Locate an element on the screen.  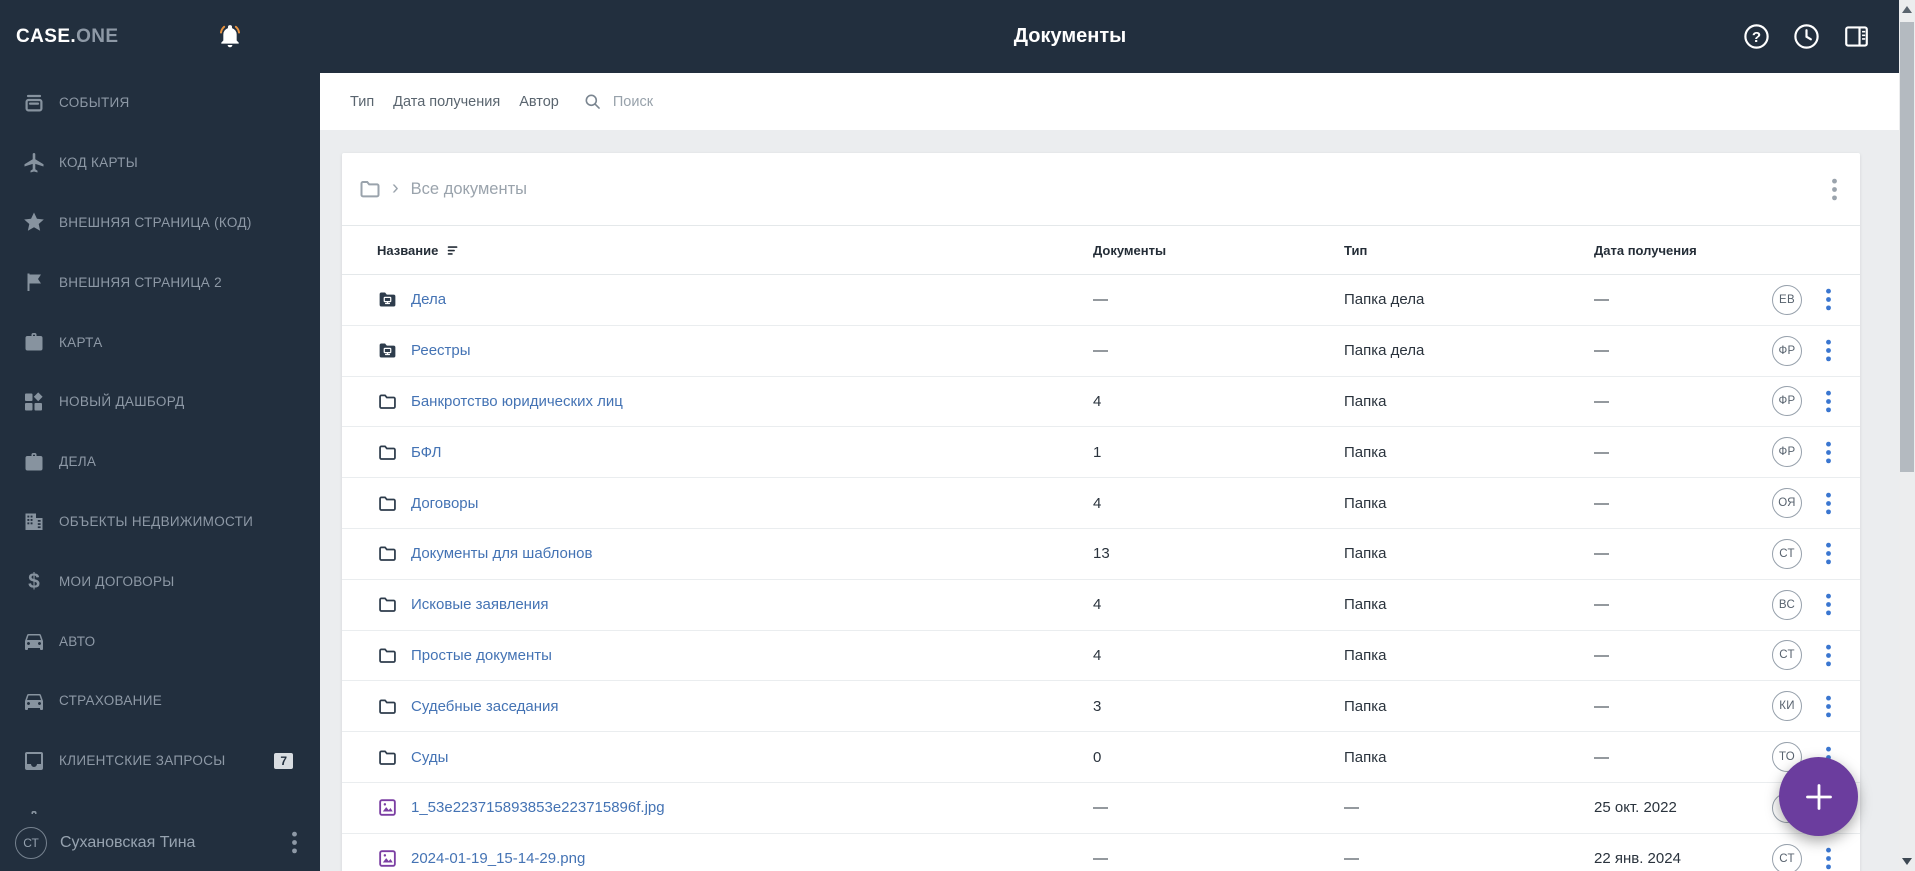
sidebar-item-авто: АВТО is located at coordinates (160, 641).